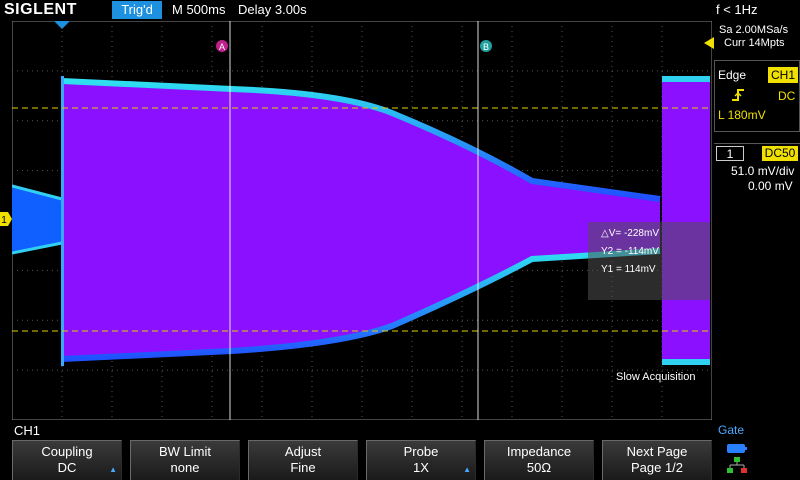  What do you see at coordinates (628, 269) in the screenshot?
I see `cursor-y1-value: Y1 = 114mV` at bounding box center [628, 269].